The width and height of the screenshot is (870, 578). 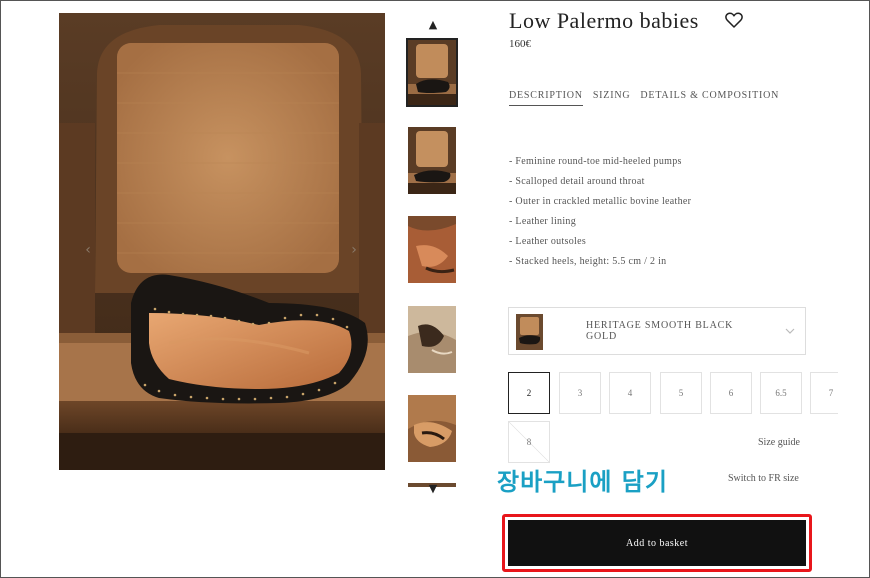 What do you see at coordinates (582, 482) in the screenshot?
I see `annotation-caption: 장바구니에 담기` at bounding box center [582, 482].